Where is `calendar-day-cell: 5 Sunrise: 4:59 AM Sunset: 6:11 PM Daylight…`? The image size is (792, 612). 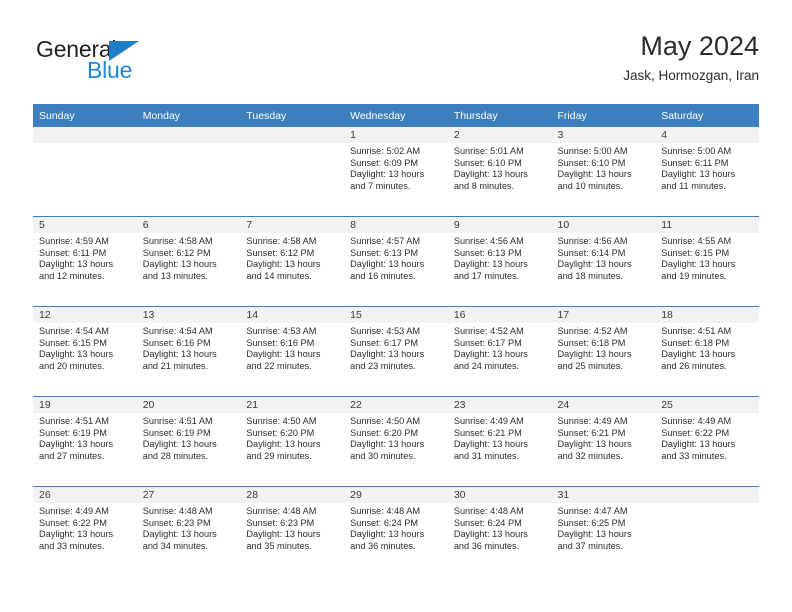
calendar-day-cell: 5 Sunrise: 4:59 AM Sunset: 6:11 PM Daylight… is located at coordinates (85, 261).